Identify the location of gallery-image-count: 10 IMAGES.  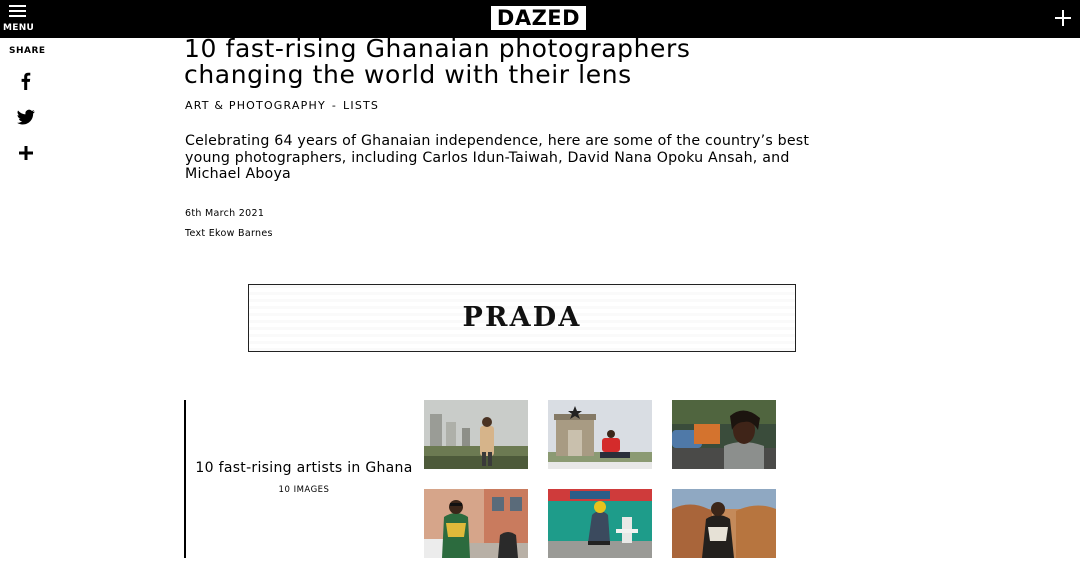
(304, 490).